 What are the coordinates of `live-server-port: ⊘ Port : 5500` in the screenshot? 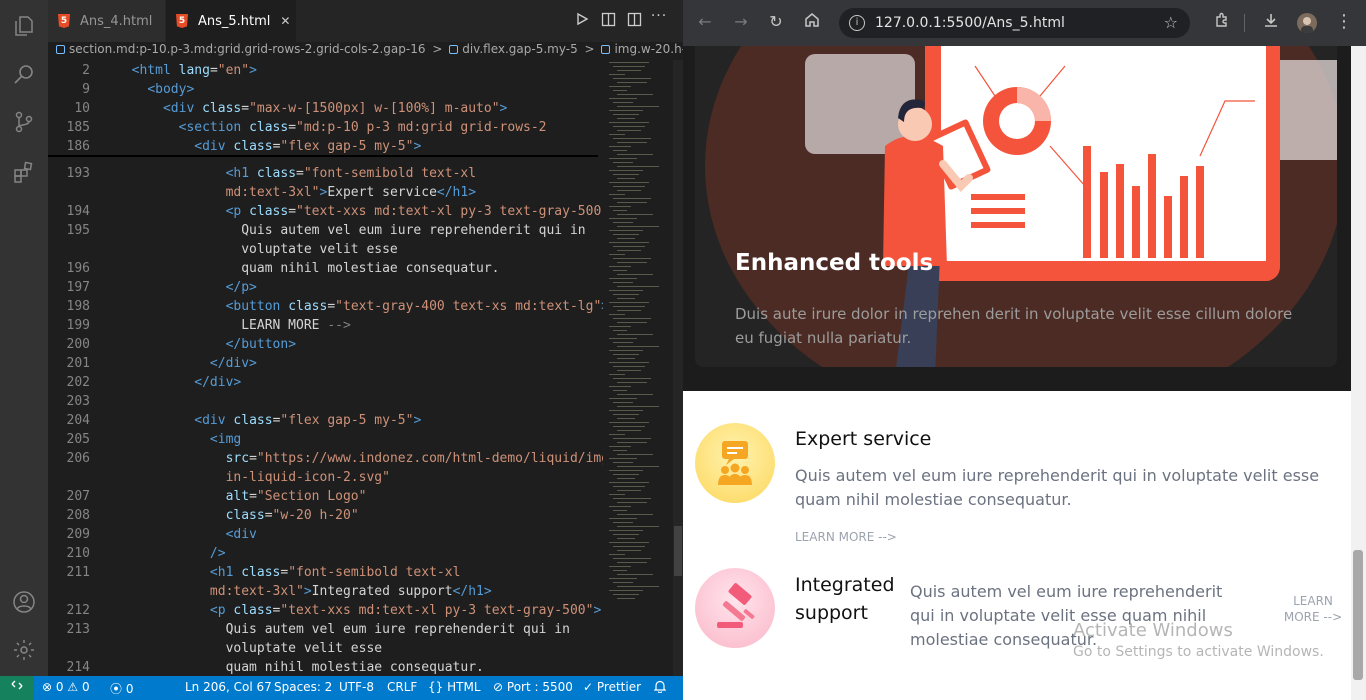 It's located at (533, 687).